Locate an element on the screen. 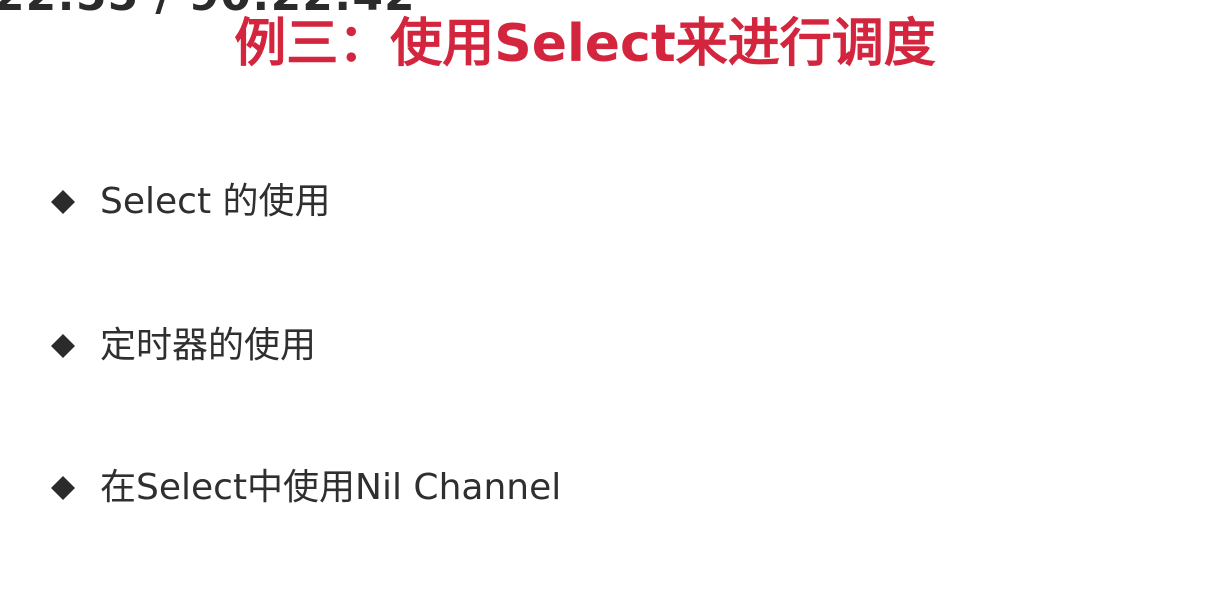 Image resolution: width=1206 pixels, height=598 pixels. bullet-item: 定时器的使用 is located at coordinates (182, 346).